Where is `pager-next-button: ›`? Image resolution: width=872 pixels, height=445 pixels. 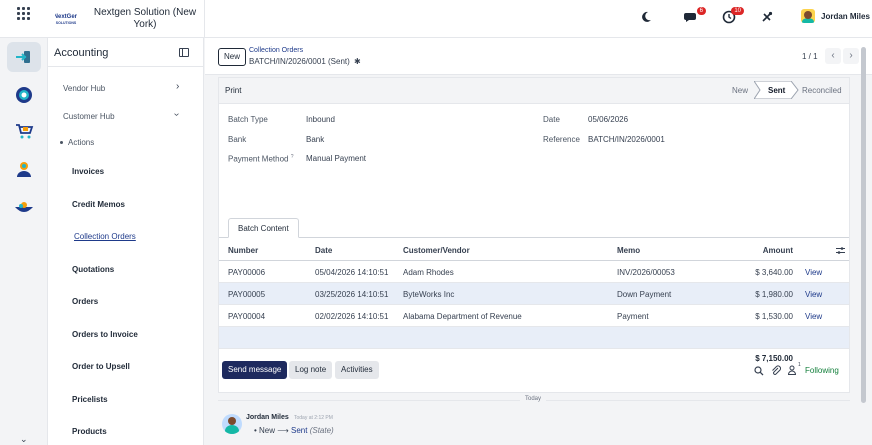
pager-next-button: › is located at coordinates (851, 56).